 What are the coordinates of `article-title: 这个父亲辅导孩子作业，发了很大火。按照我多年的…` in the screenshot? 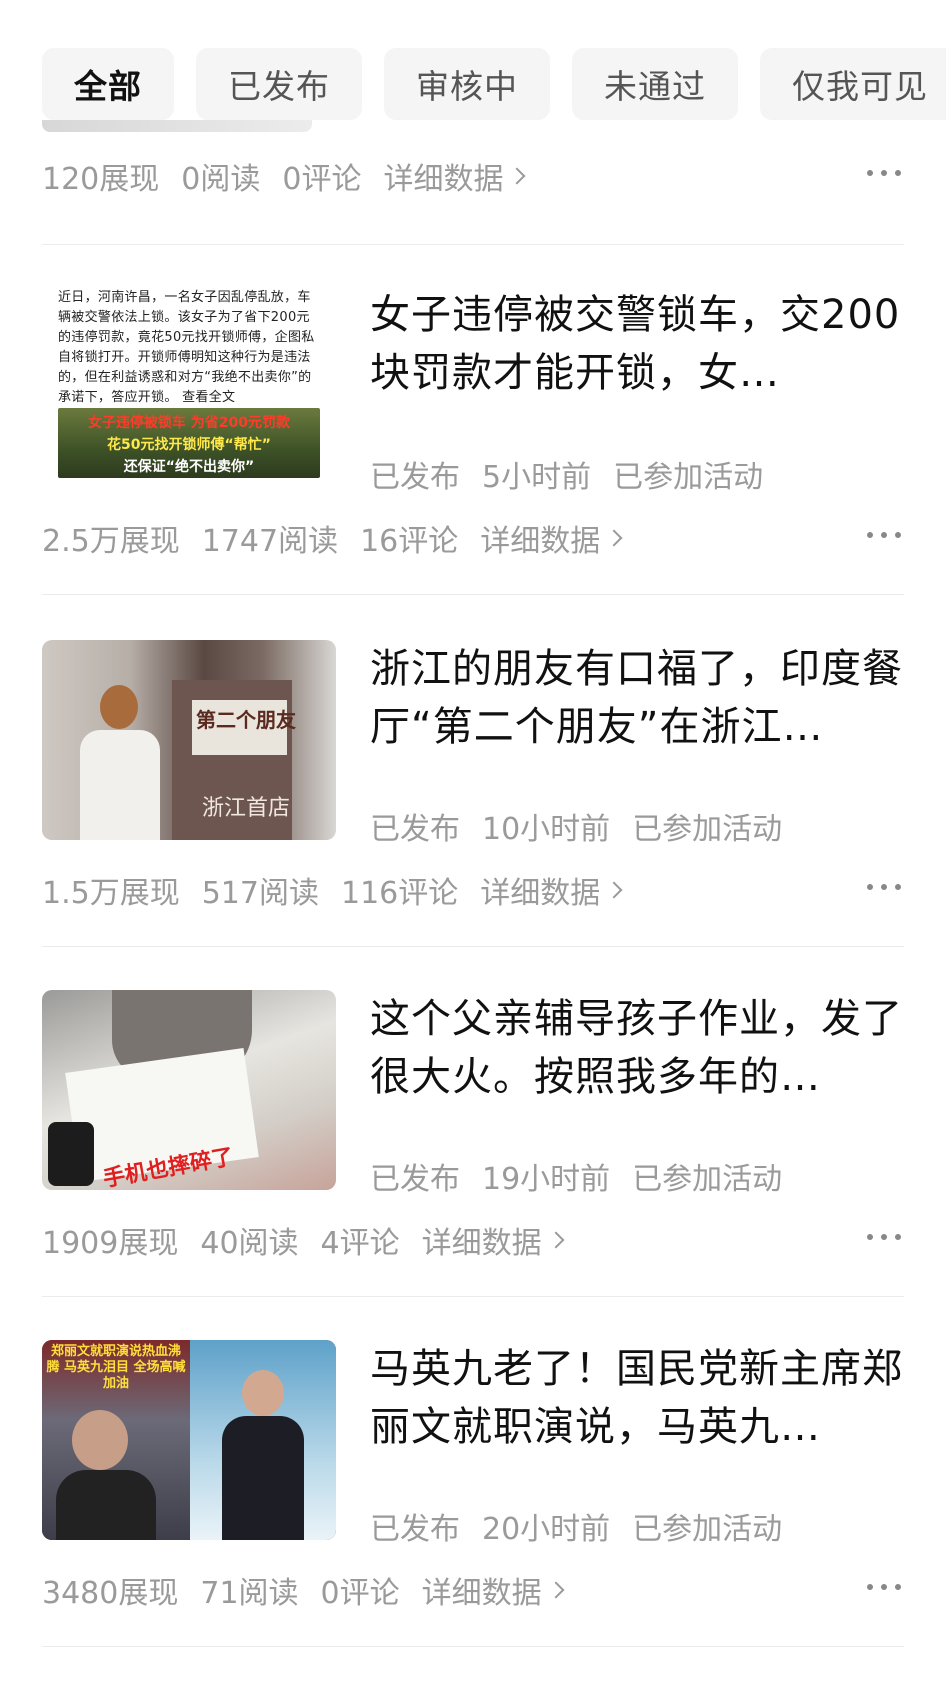 It's located at (640, 1048).